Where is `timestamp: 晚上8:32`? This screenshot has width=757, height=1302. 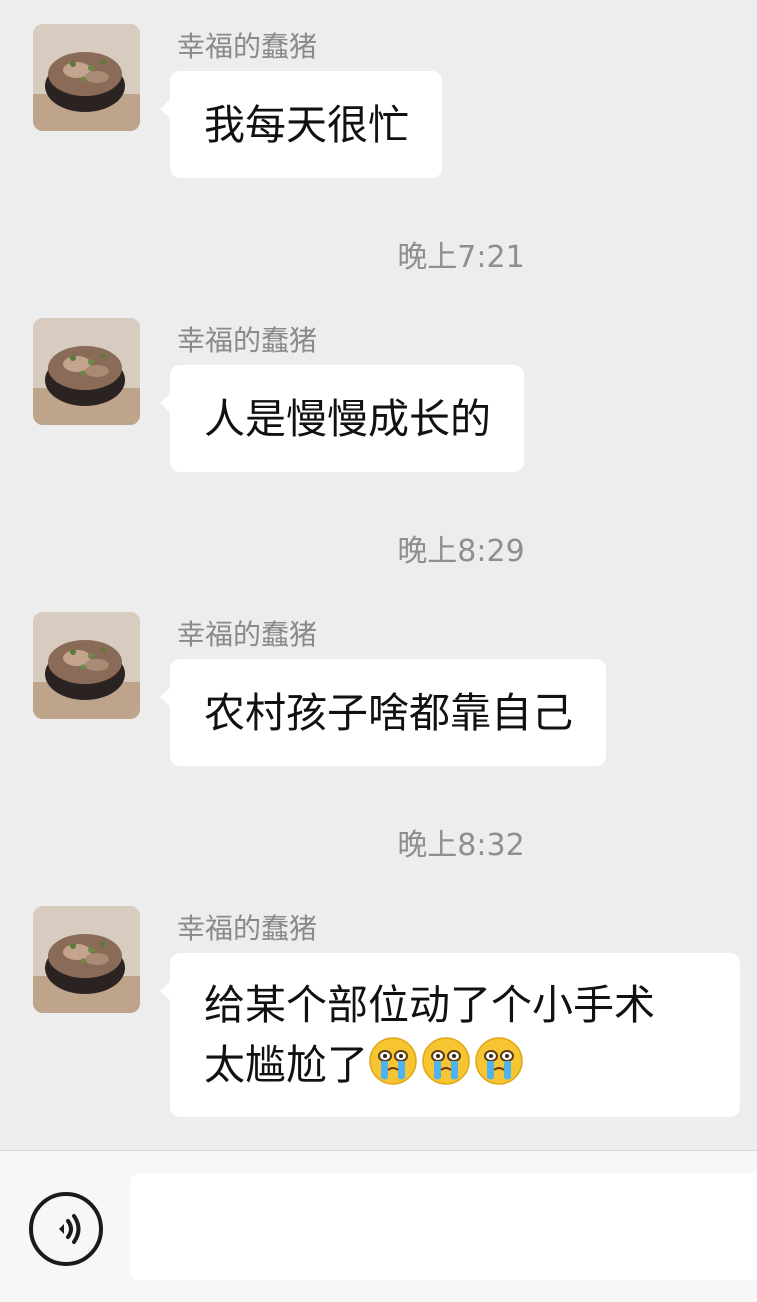 timestamp: 晚上8:32 is located at coordinates (461, 845).